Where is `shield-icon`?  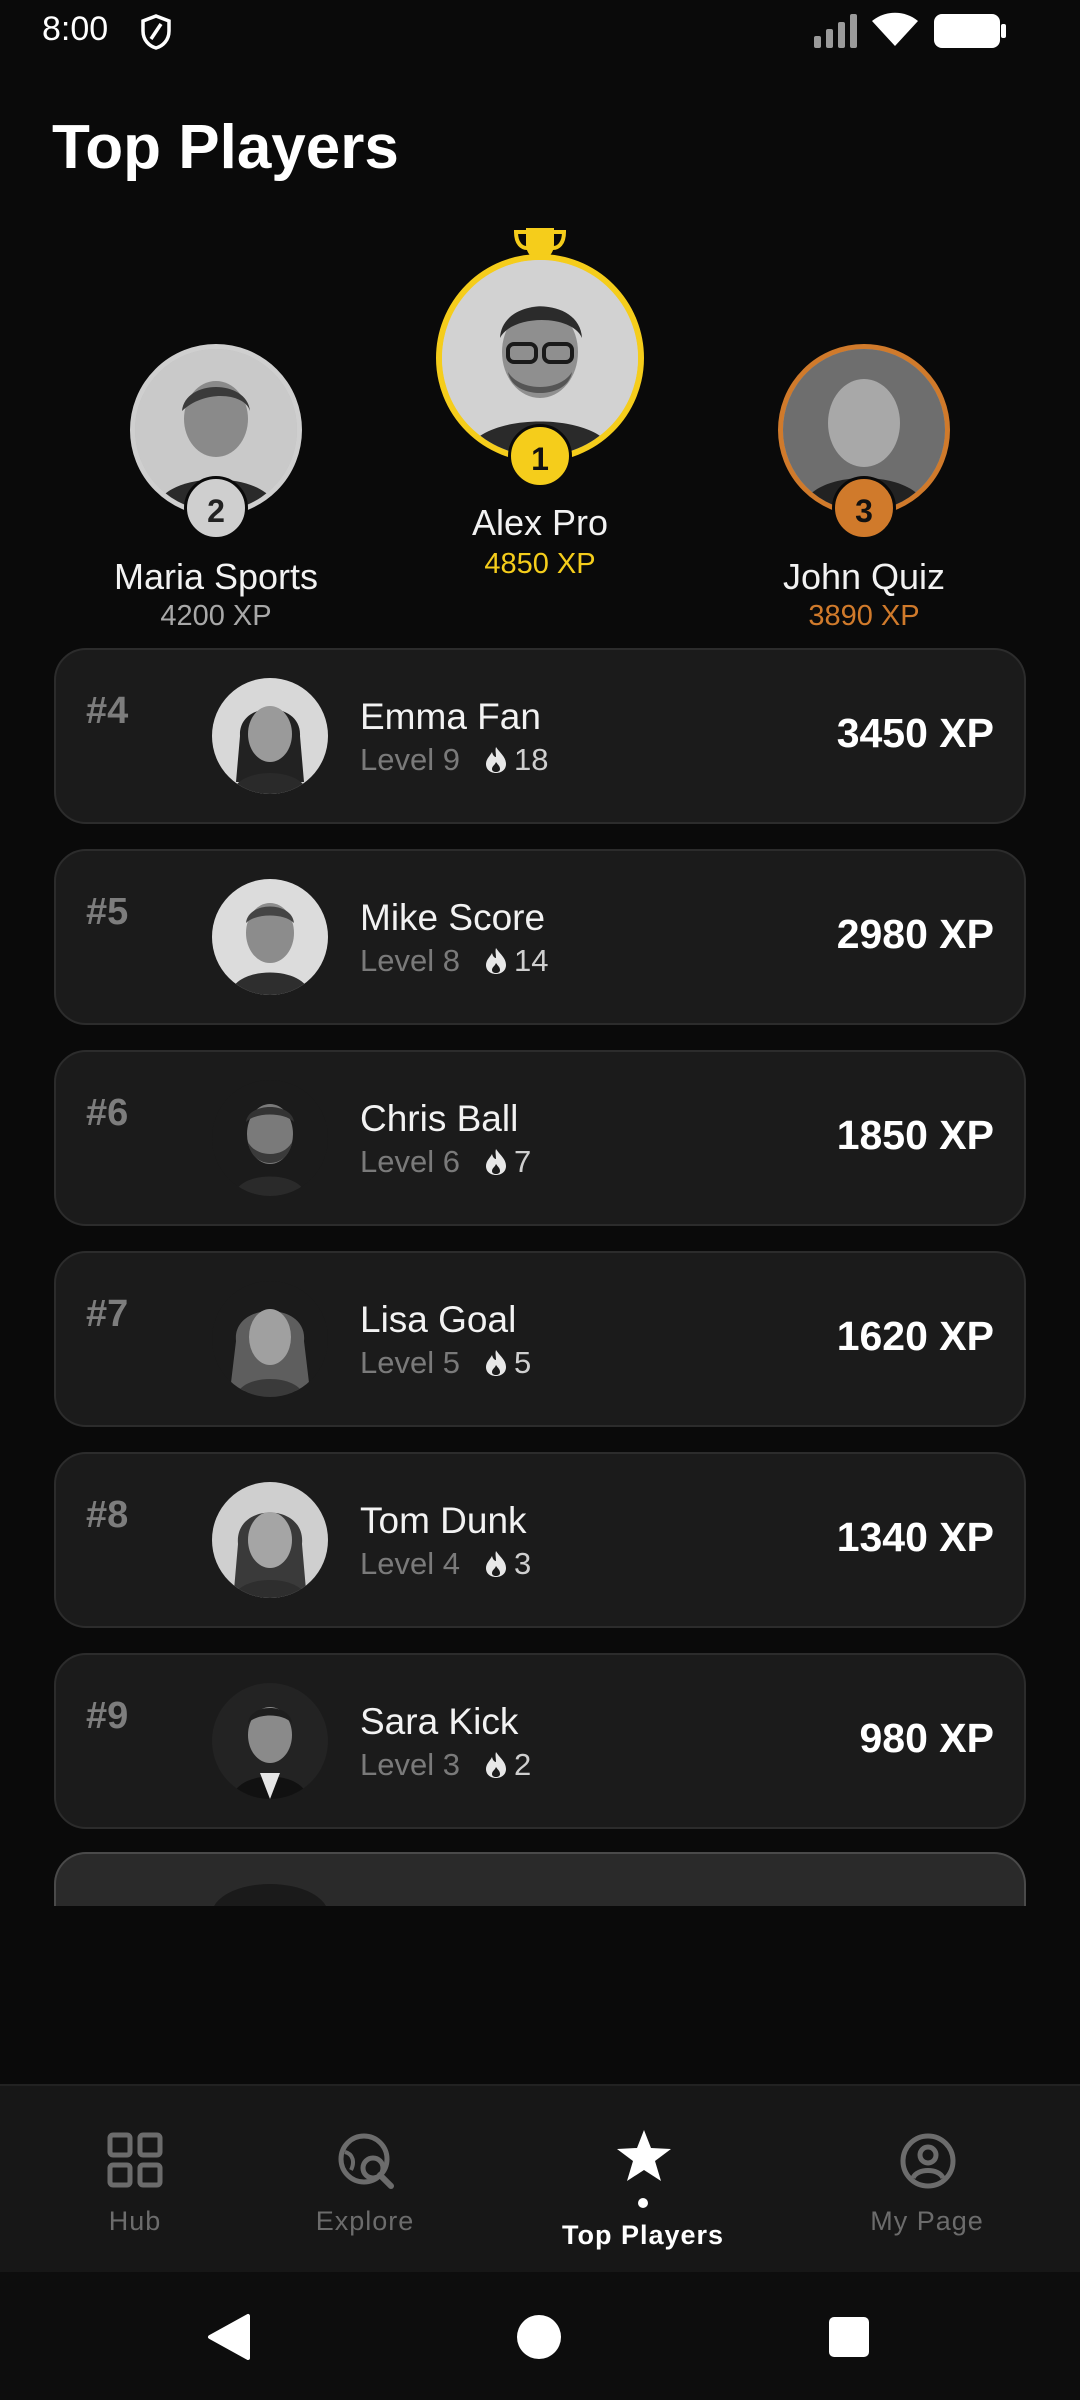 shield-icon is located at coordinates (156, 34).